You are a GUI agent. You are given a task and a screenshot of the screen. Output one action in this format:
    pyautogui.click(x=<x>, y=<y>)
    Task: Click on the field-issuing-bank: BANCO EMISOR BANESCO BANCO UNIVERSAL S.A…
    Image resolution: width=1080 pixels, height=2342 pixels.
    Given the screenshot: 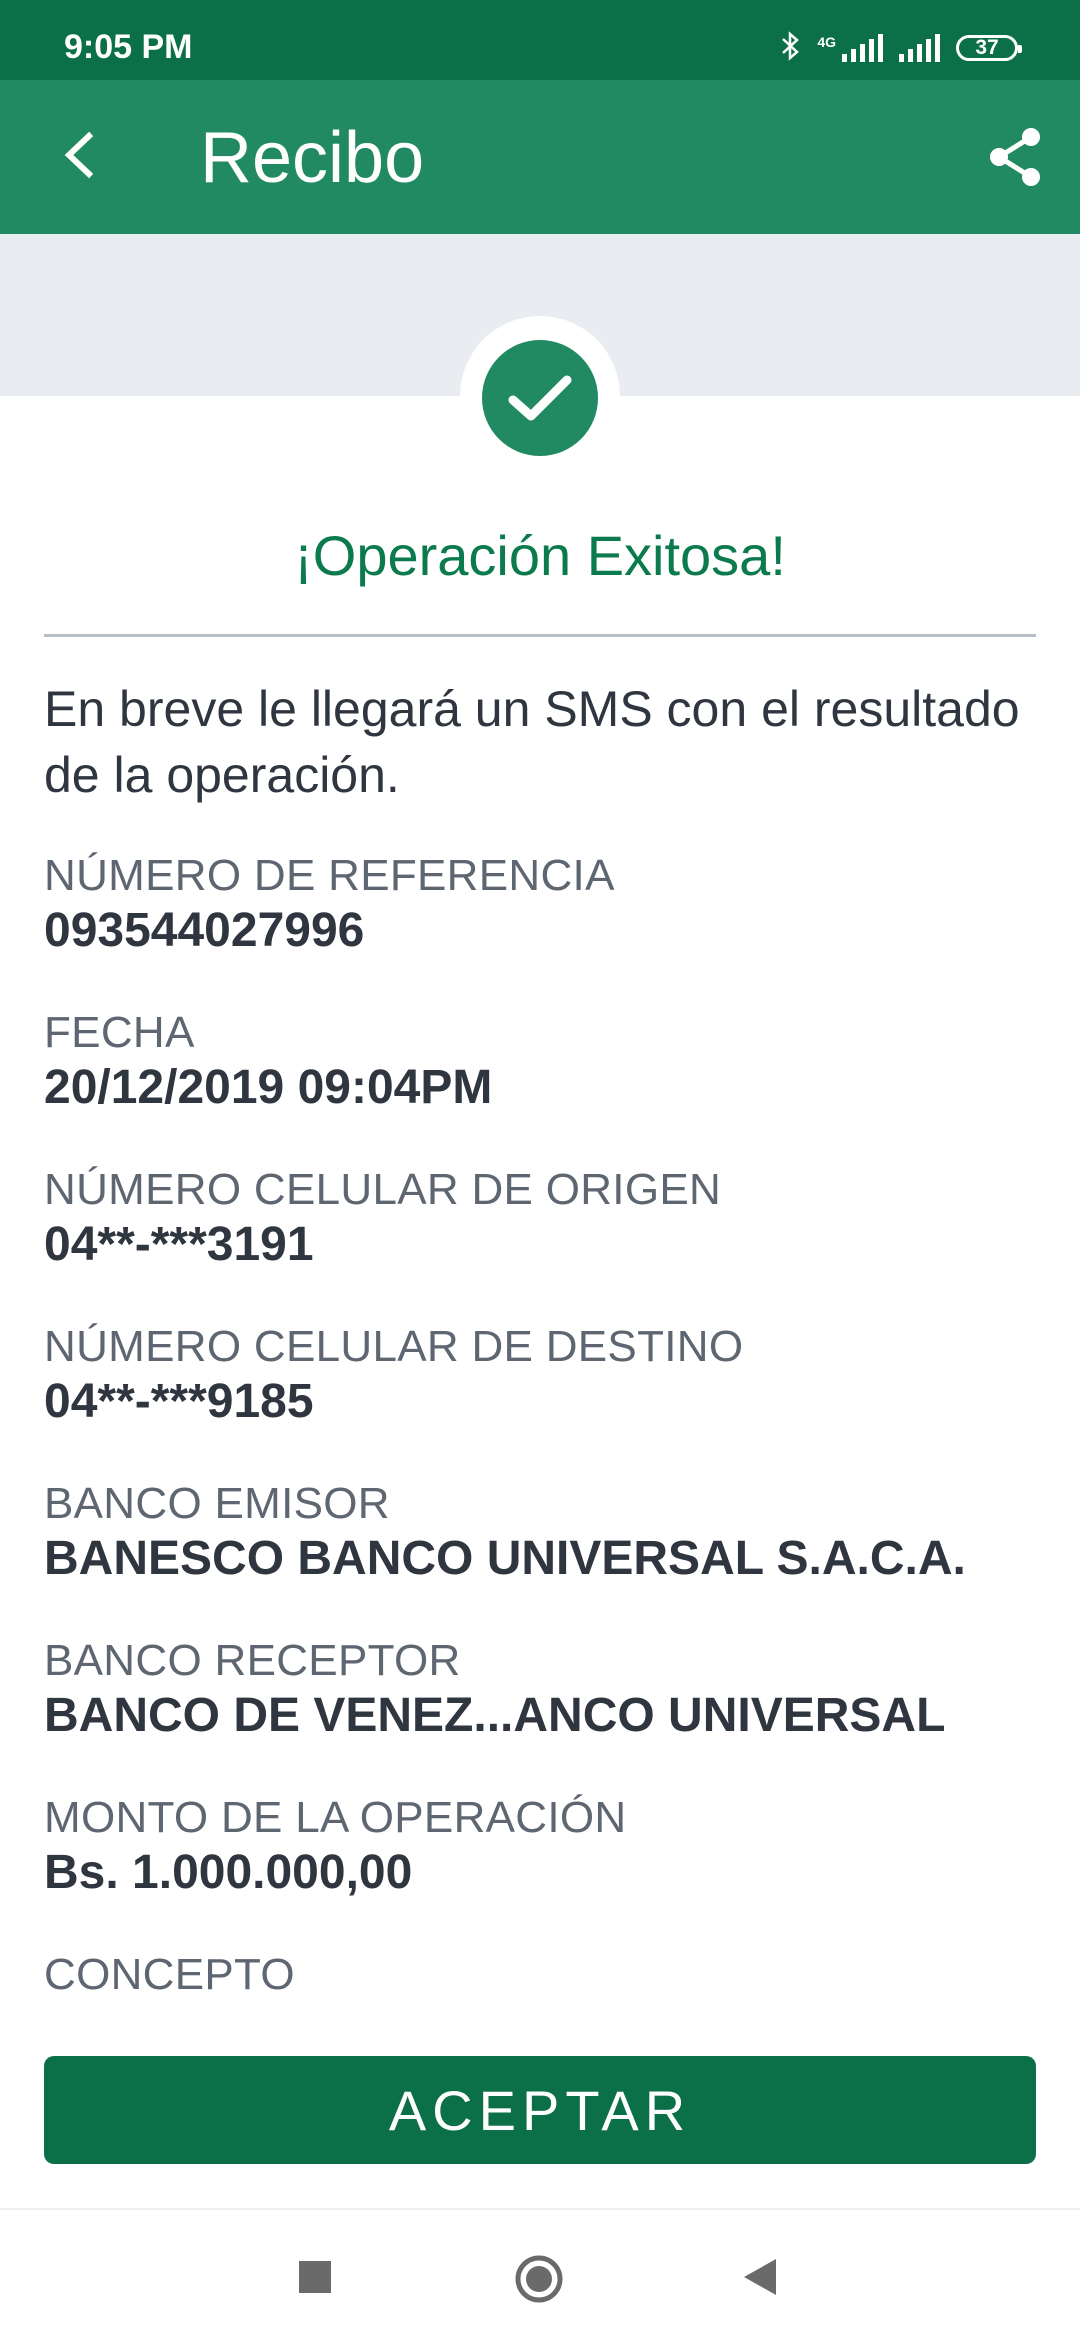 What is the action you would take?
    pyautogui.click(x=544, y=1533)
    